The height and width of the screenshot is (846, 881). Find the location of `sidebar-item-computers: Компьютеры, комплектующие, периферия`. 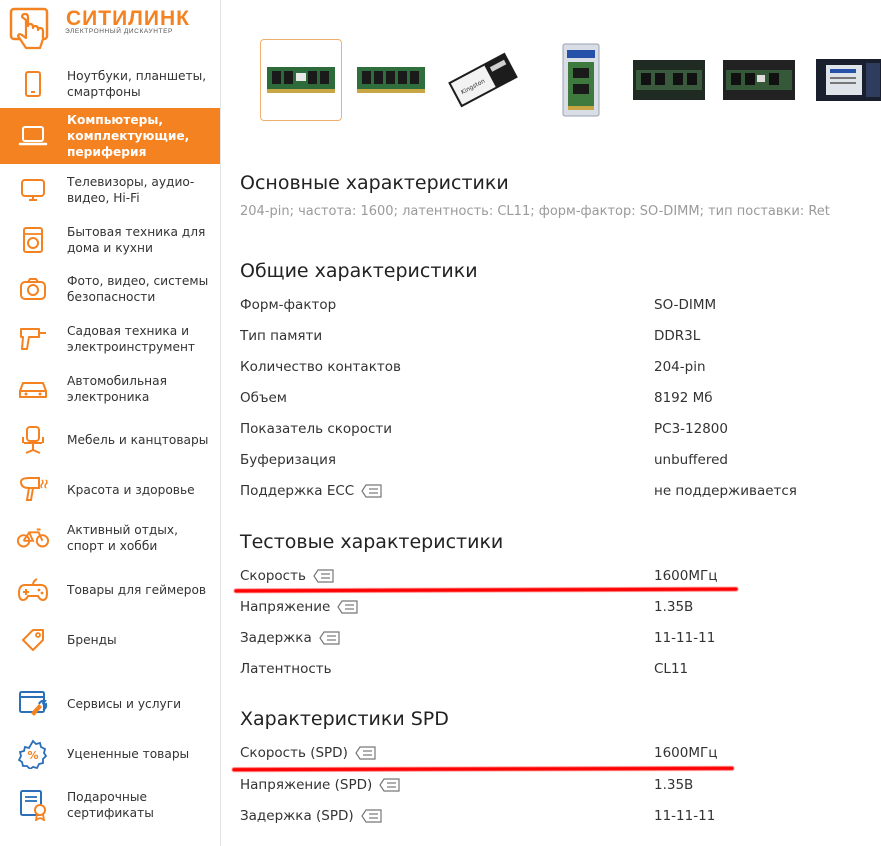

sidebar-item-computers: Компьютеры, комплектующие, периферия is located at coordinates (110, 136).